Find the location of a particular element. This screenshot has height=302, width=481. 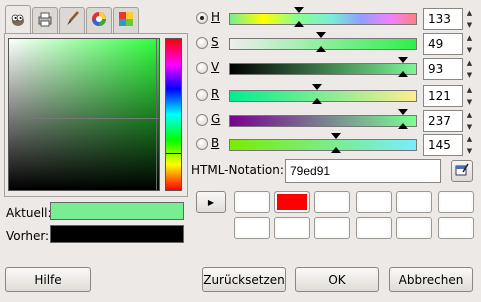

current-color-swatch is located at coordinates (117, 211).